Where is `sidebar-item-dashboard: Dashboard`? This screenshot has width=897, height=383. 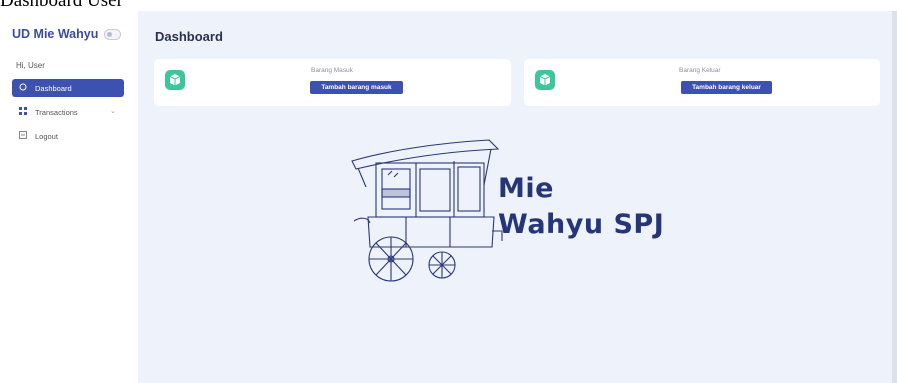
sidebar-item-dashboard: Dashboard is located at coordinates (68, 88).